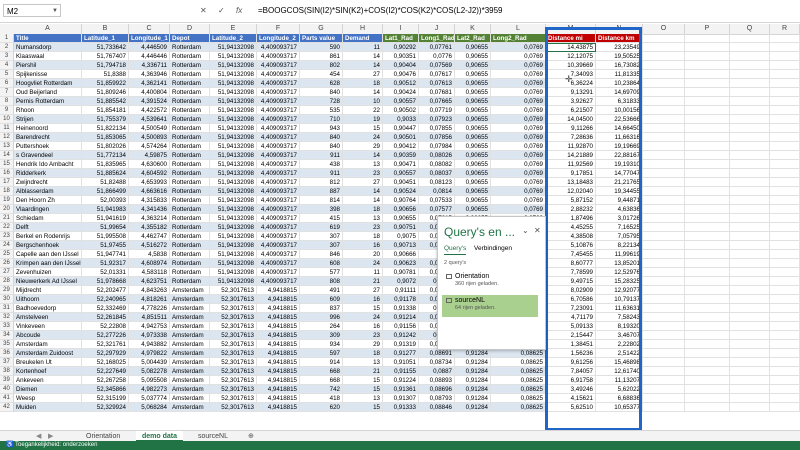  What do you see at coordinates (437, 29) in the screenshot?
I see `column-header-j: J` at bounding box center [437, 29].